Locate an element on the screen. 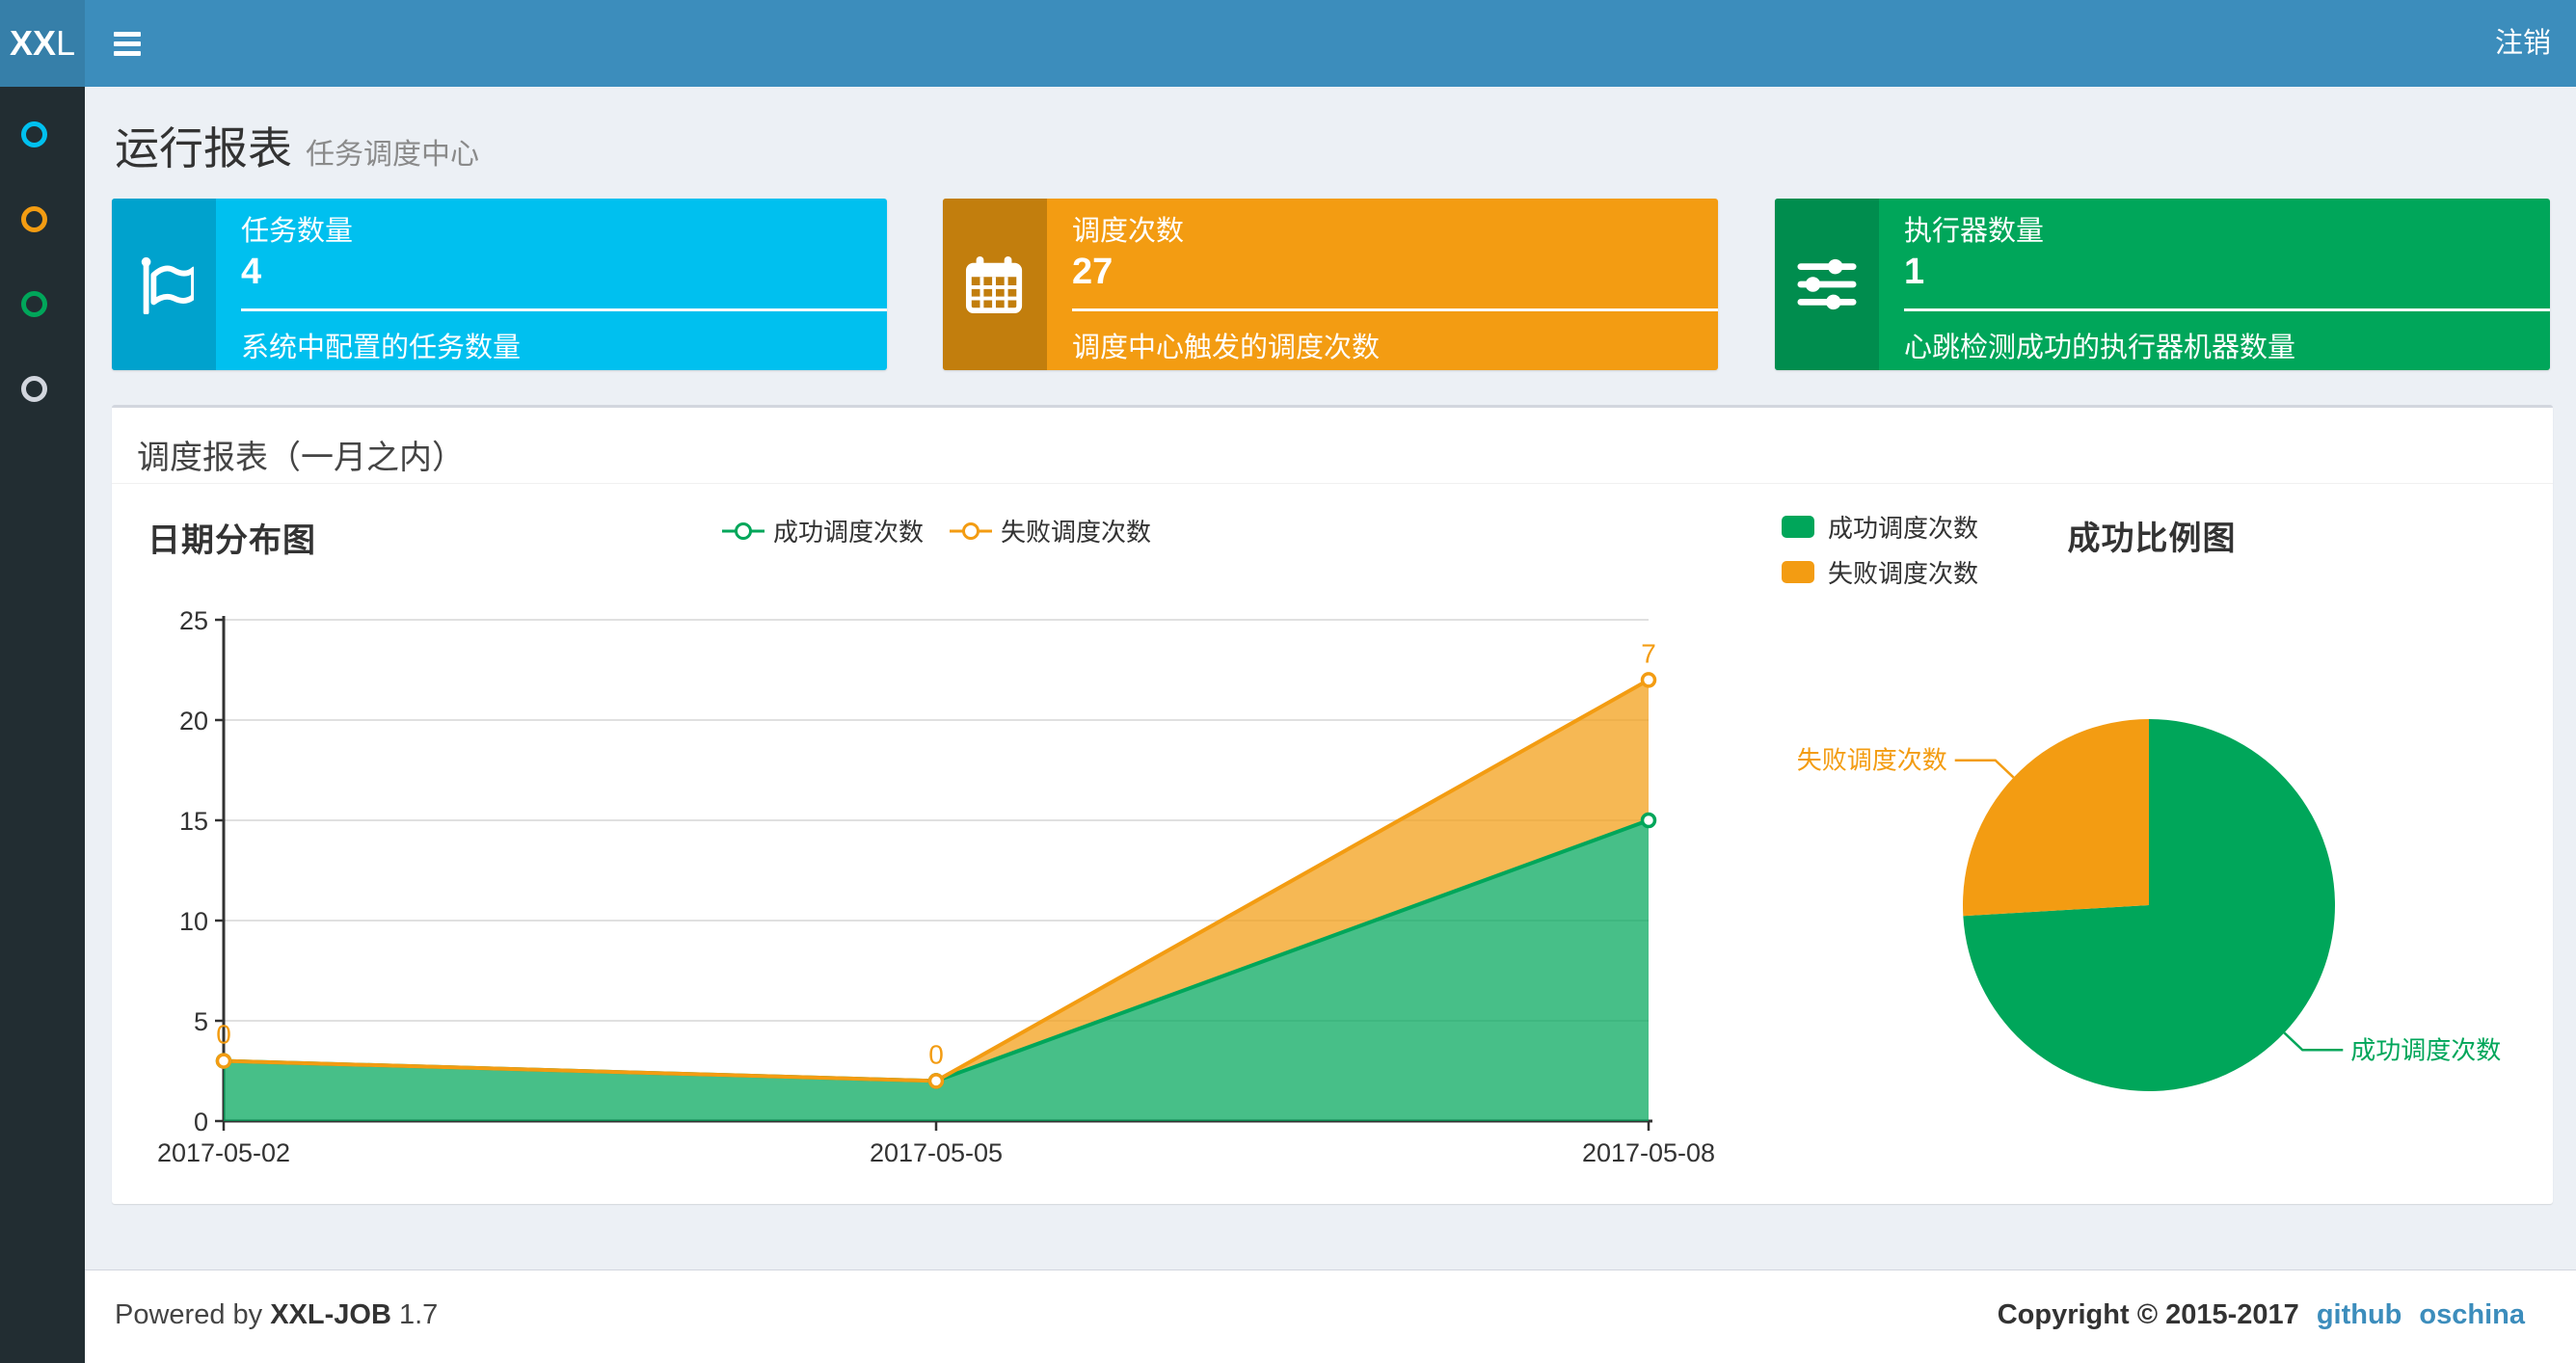  svg-text: 失败调度次数 is located at coordinates (1872, 760).